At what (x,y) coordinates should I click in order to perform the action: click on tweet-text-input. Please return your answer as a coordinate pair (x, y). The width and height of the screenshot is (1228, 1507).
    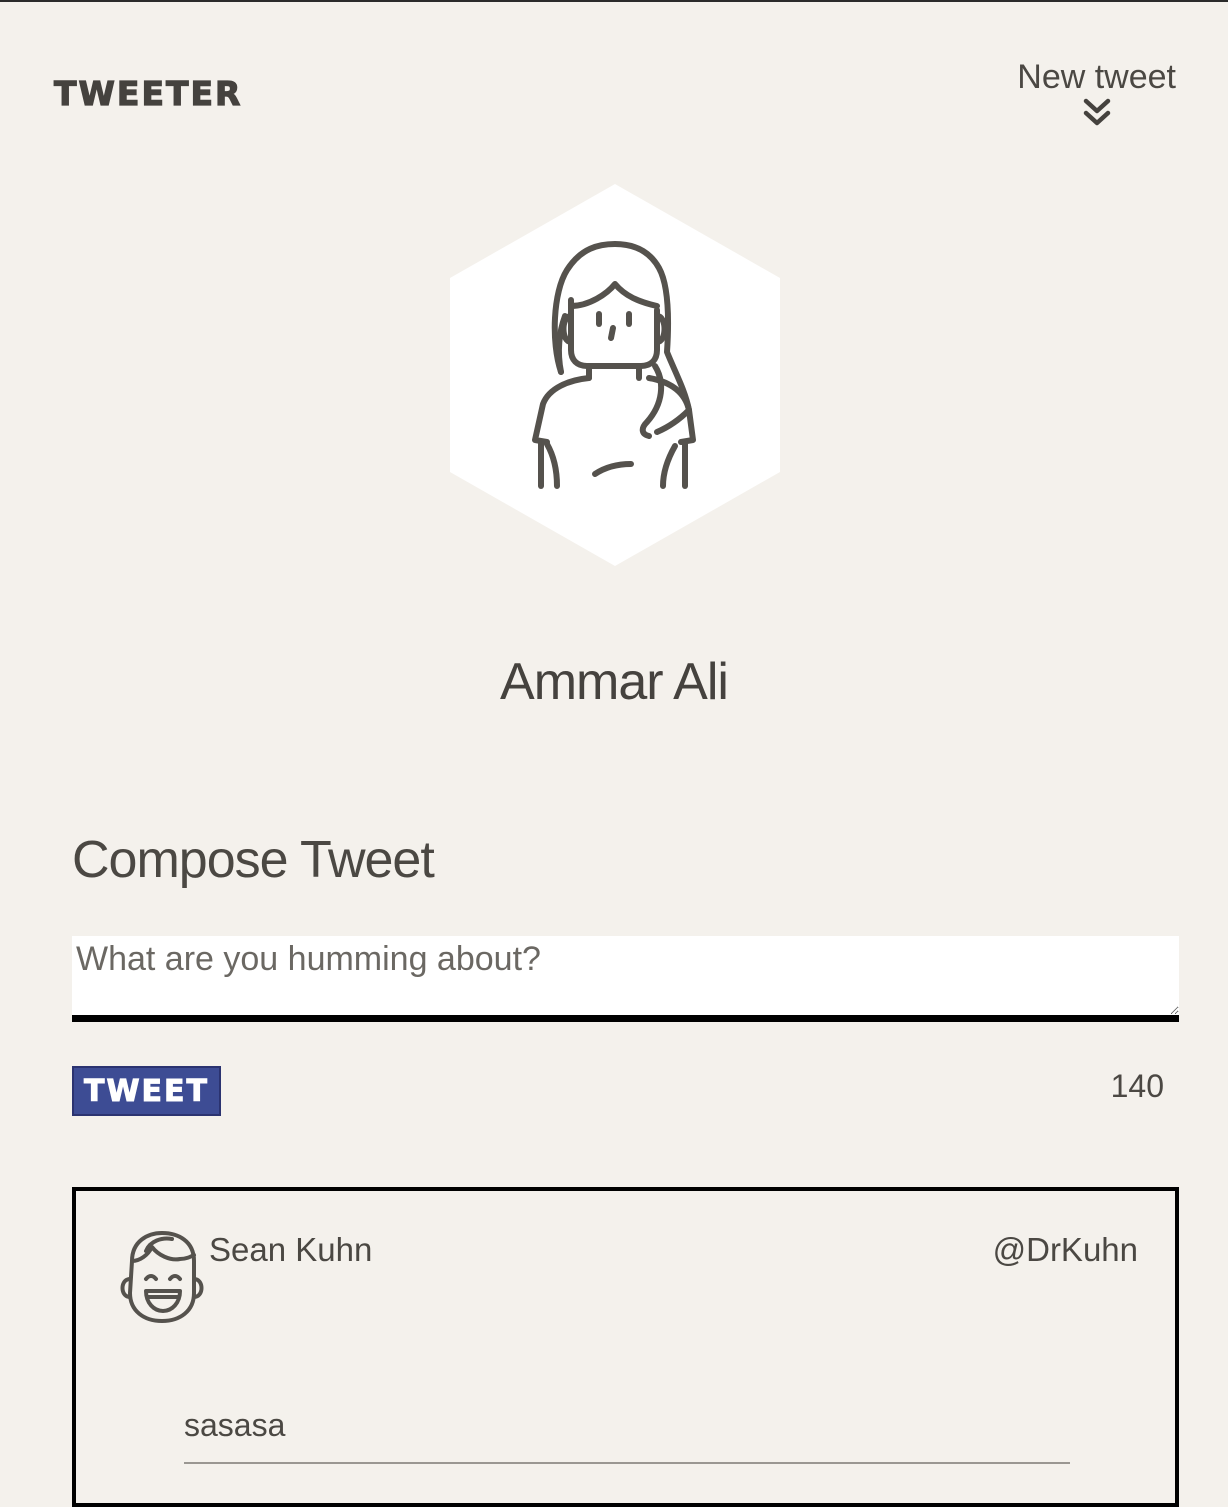
    Looking at the image, I should click on (625, 979).